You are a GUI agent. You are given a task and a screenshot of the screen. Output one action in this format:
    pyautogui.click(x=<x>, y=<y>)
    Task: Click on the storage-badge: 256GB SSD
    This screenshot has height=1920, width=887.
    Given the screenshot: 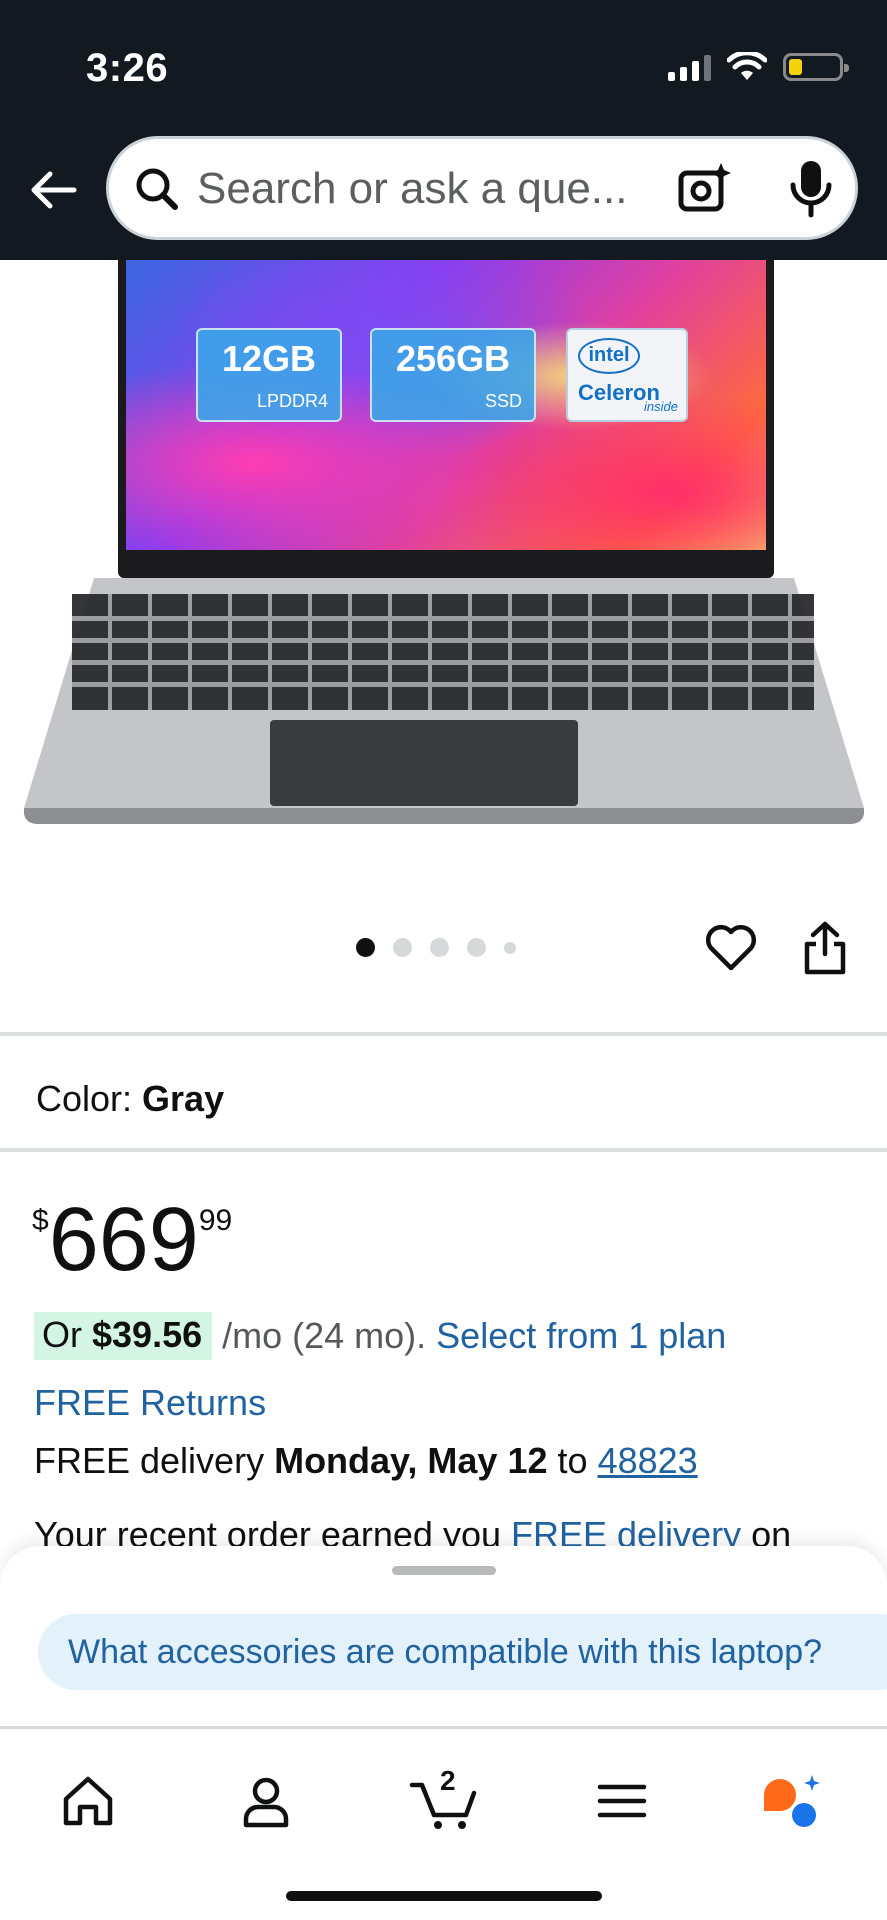 What is the action you would take?
    pyautogui.click(x=453, y=375)
    